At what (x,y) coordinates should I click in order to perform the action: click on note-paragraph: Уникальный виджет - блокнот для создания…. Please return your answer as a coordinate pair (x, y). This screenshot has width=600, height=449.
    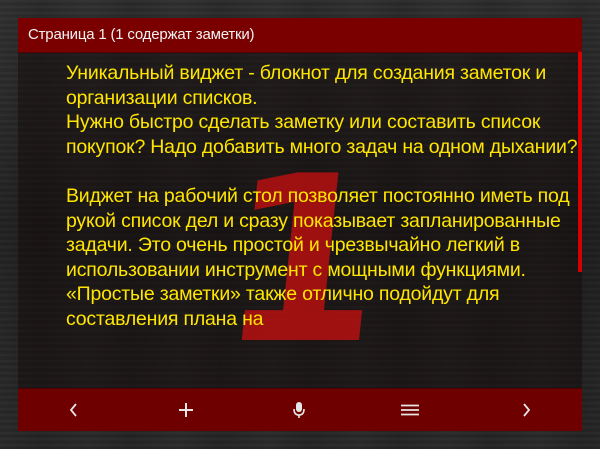
    Looking at the image, I should click on (306, 85).